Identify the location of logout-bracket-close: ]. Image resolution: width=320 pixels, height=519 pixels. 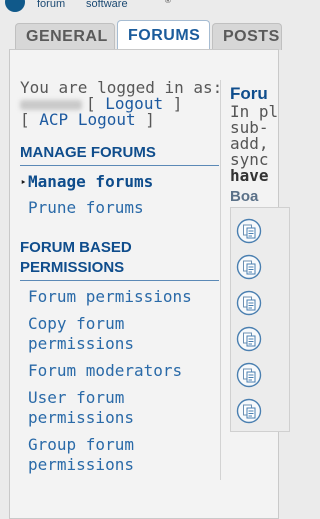
(177, 103).